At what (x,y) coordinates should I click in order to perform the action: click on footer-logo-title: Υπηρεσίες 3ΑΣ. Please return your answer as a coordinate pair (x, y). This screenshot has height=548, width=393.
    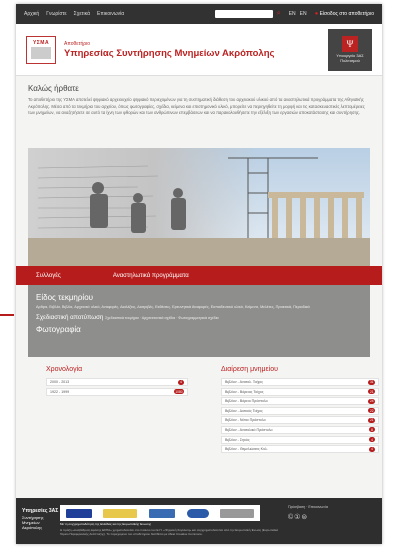
    Looking at the image, I should click on (40, 511).